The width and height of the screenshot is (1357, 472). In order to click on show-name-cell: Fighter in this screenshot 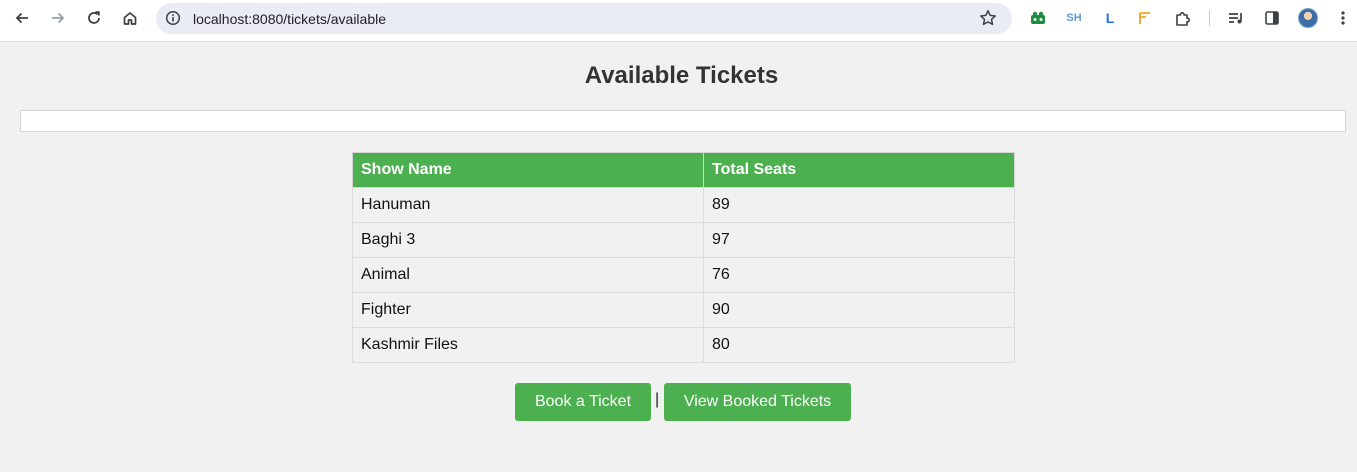, I will do `click(528, 310)`.